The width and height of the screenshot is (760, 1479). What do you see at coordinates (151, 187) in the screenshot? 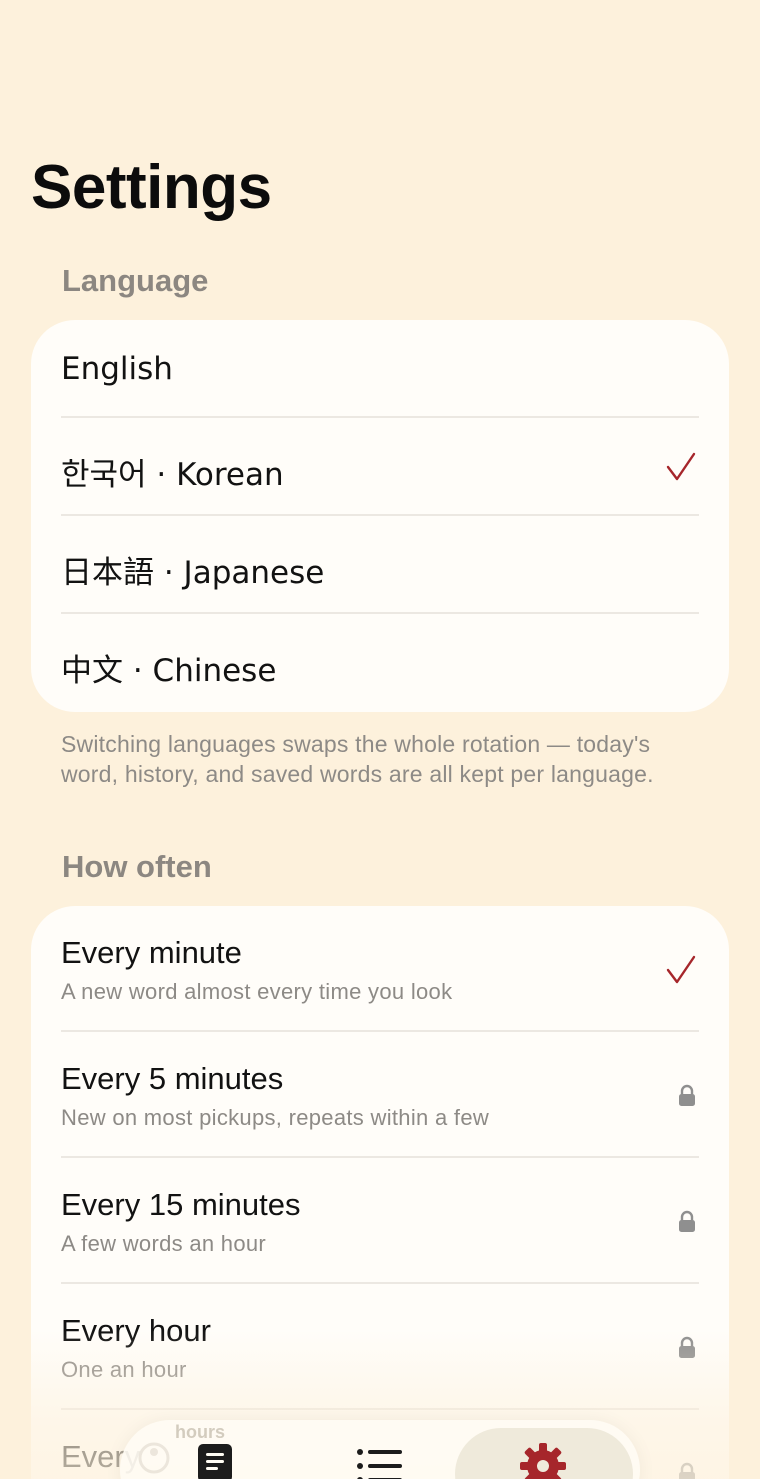
I see `page-title: Settings` at bounding box center [151, 187].